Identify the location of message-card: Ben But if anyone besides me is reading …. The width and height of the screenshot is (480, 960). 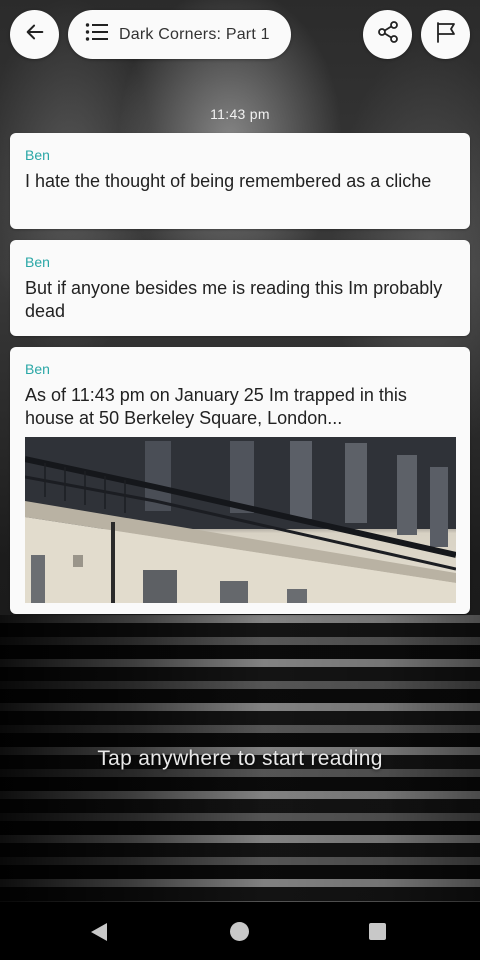
(240, 288).